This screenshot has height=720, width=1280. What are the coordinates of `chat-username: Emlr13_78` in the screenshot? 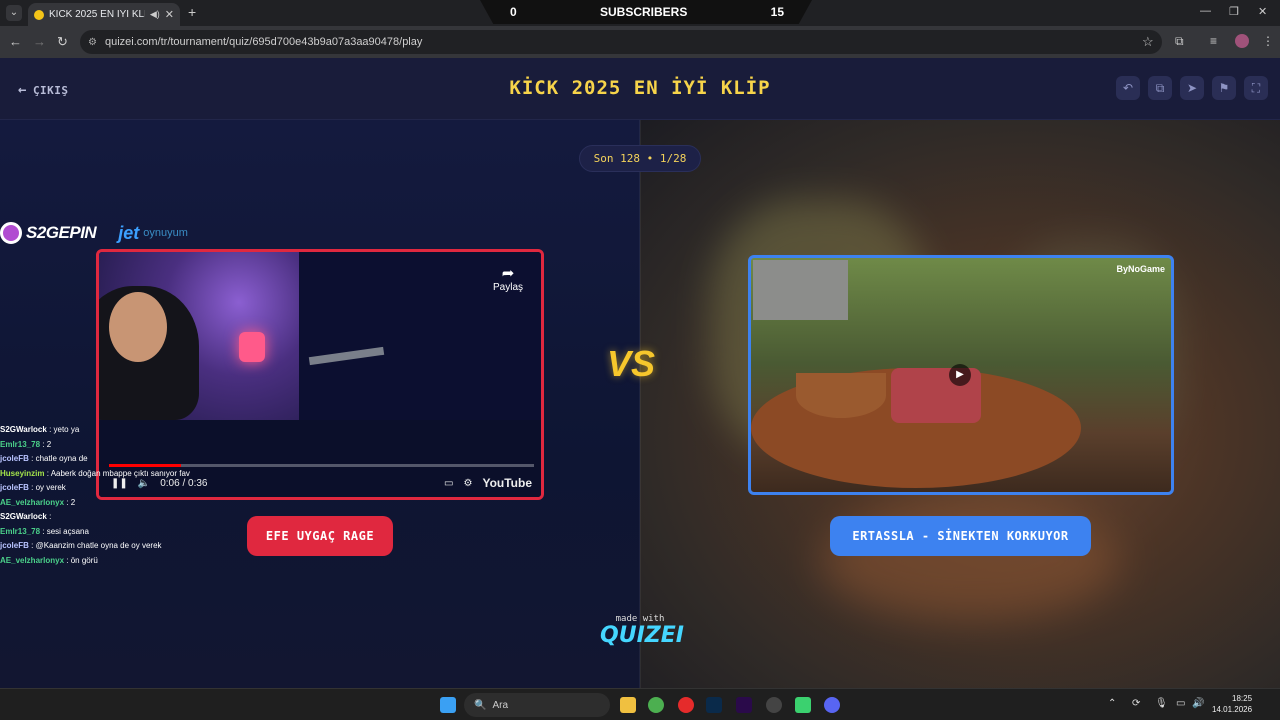 It's located at (20, 531).